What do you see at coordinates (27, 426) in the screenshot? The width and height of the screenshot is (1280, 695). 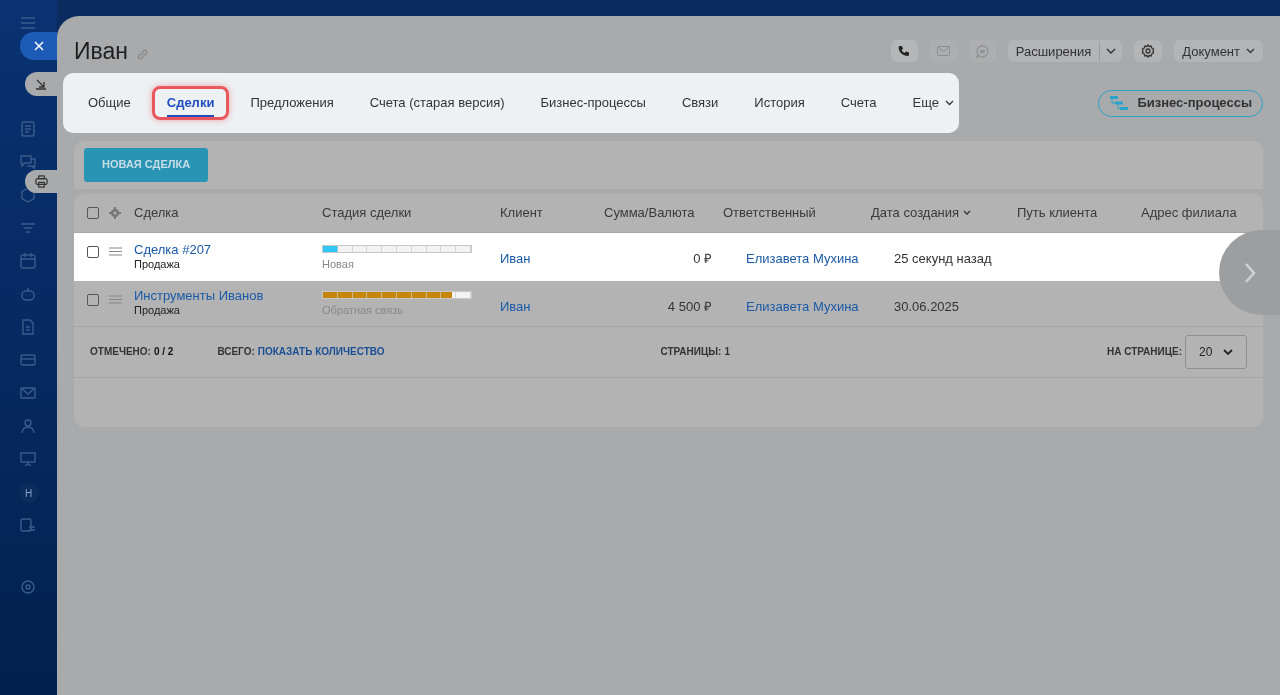 I see `people-icon` at bounding box center [27, 426].